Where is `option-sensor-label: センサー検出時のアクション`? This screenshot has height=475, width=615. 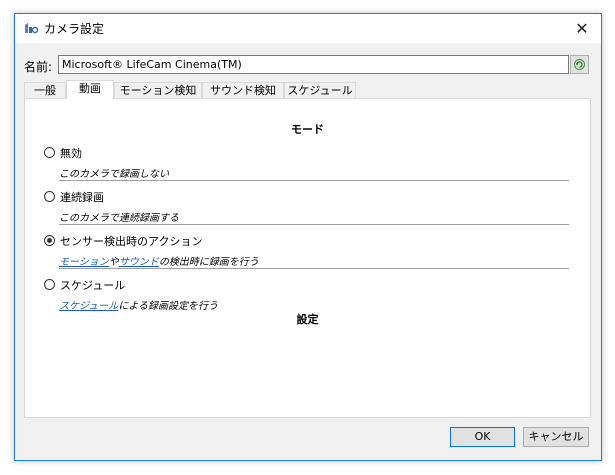
option-sensor-label: センサー検出時のアクション is located at coordinates (131, 241).